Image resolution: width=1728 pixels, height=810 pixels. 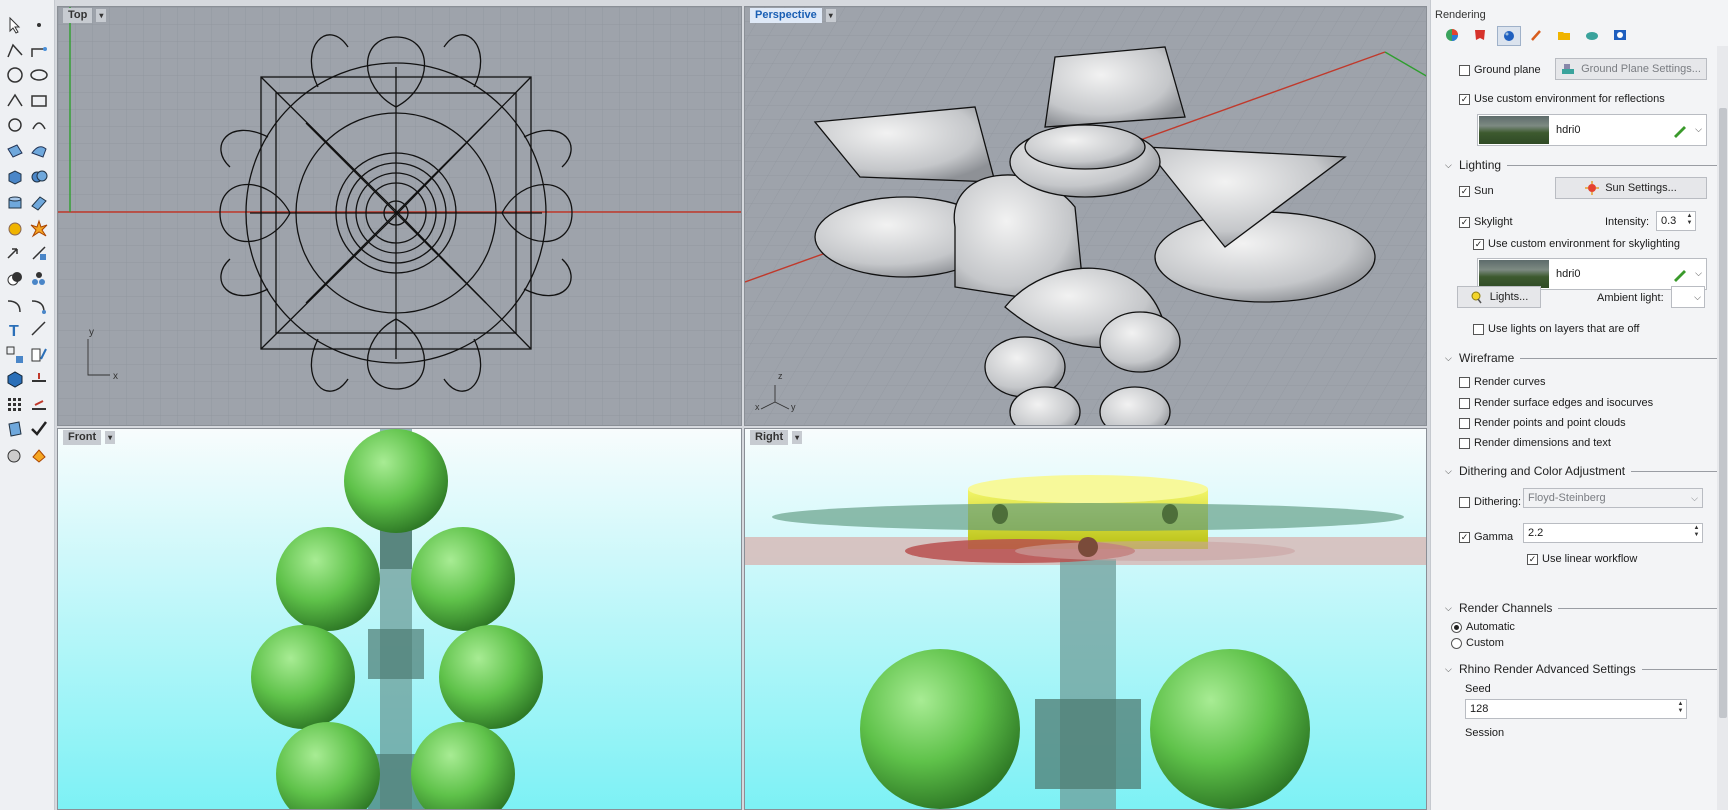 What do you see at coordinates (15, 455) in the screenshot?
I see `shade-icon` at bounding box center [15, 455].